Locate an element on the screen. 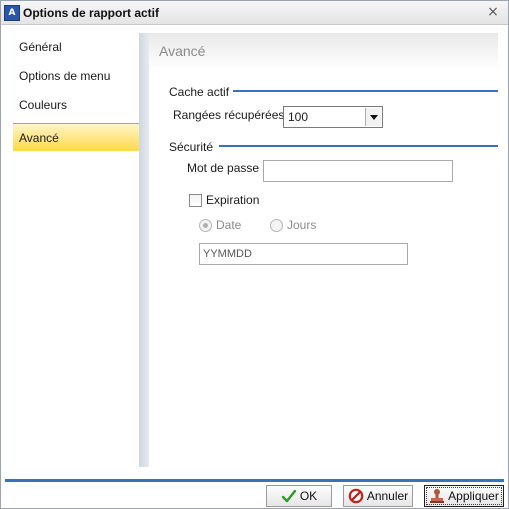  footer-spacer is located at coordinates (254, 473).